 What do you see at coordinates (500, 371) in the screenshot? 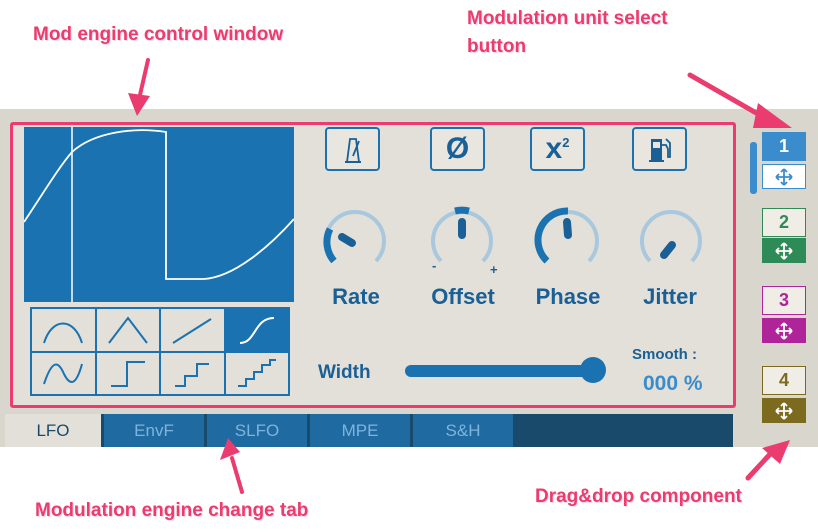
I see `width-slider-track` at bounding box center [500, 371].